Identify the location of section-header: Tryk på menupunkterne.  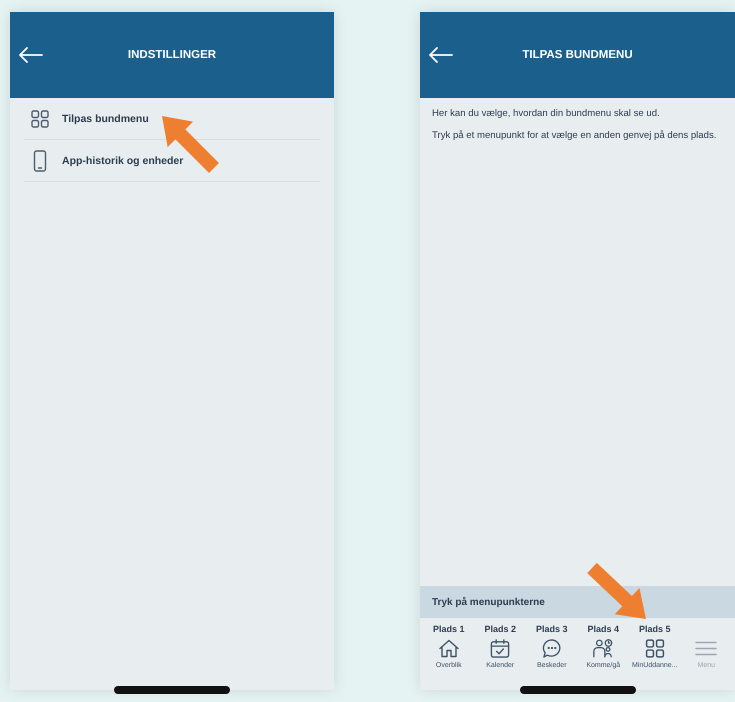
(577, 602).